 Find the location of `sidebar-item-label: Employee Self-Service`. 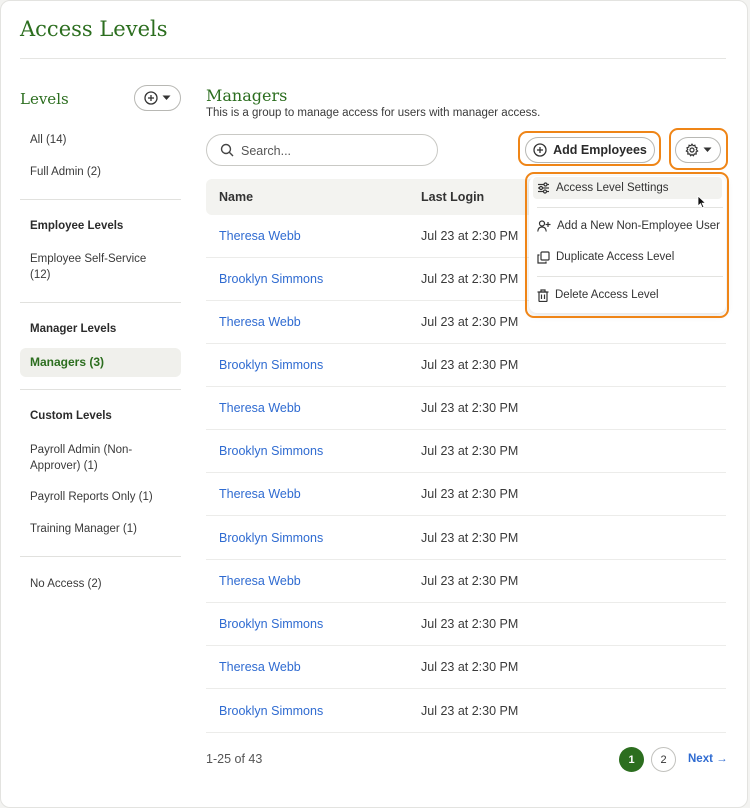

sidebar-item-label: Employee Self-Service is located at coordinates (88, 259).